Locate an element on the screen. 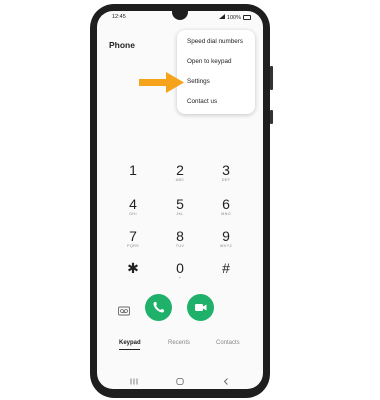 The width and height of the screenshot is (380, 400). menu-item-settings: Settings is located at coordinates (198, 81).